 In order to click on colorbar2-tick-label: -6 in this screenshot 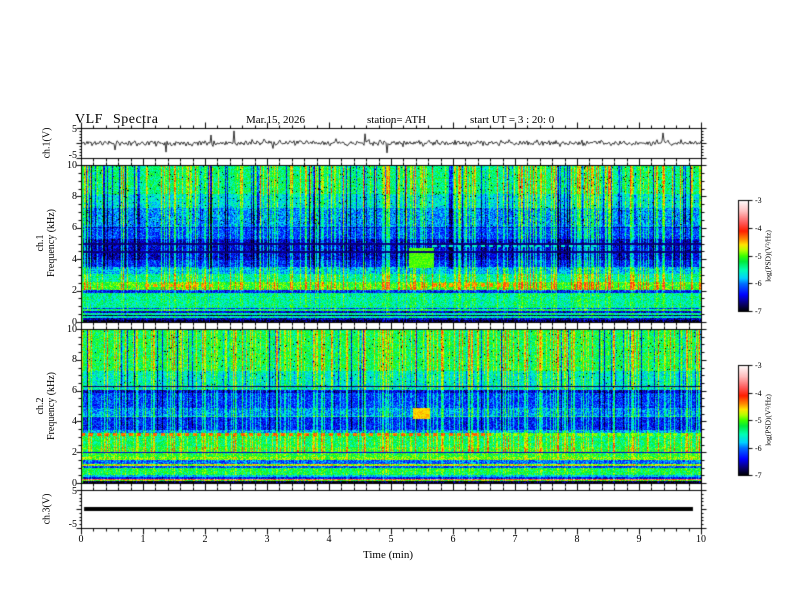, I will do `click(758, 448)`.